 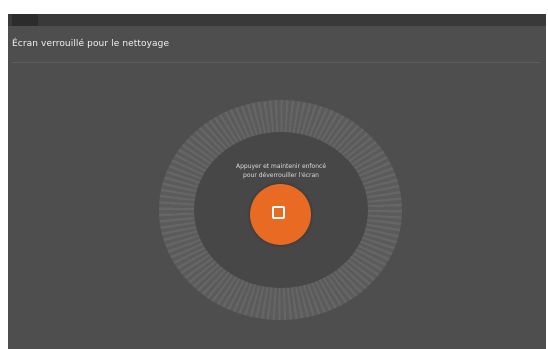 I want to click on top-bar, so click(x=277, y=20).